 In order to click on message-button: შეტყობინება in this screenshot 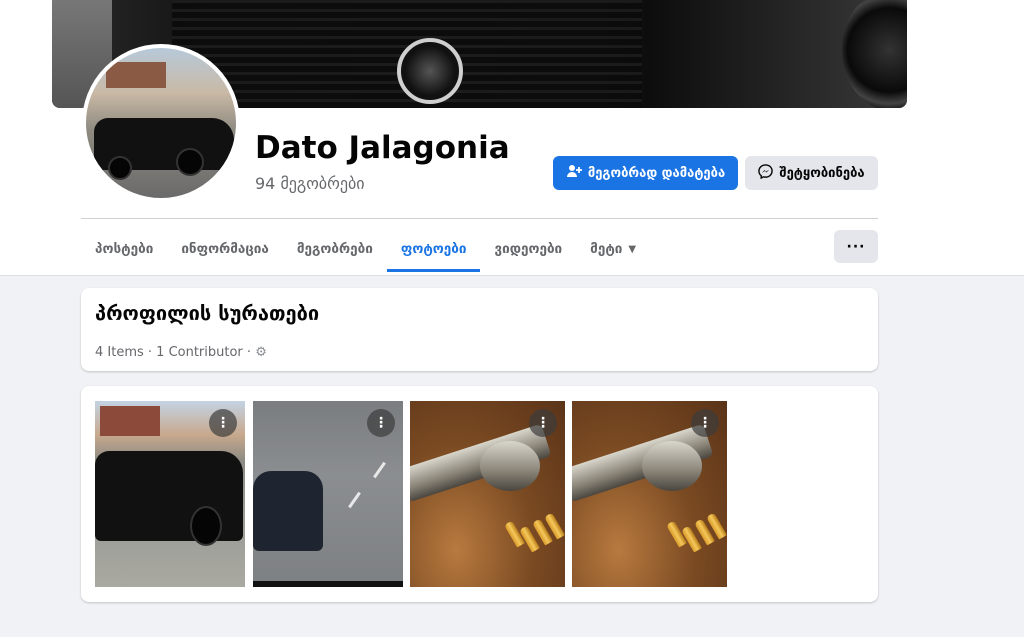, I will do `click(811, 173)`.